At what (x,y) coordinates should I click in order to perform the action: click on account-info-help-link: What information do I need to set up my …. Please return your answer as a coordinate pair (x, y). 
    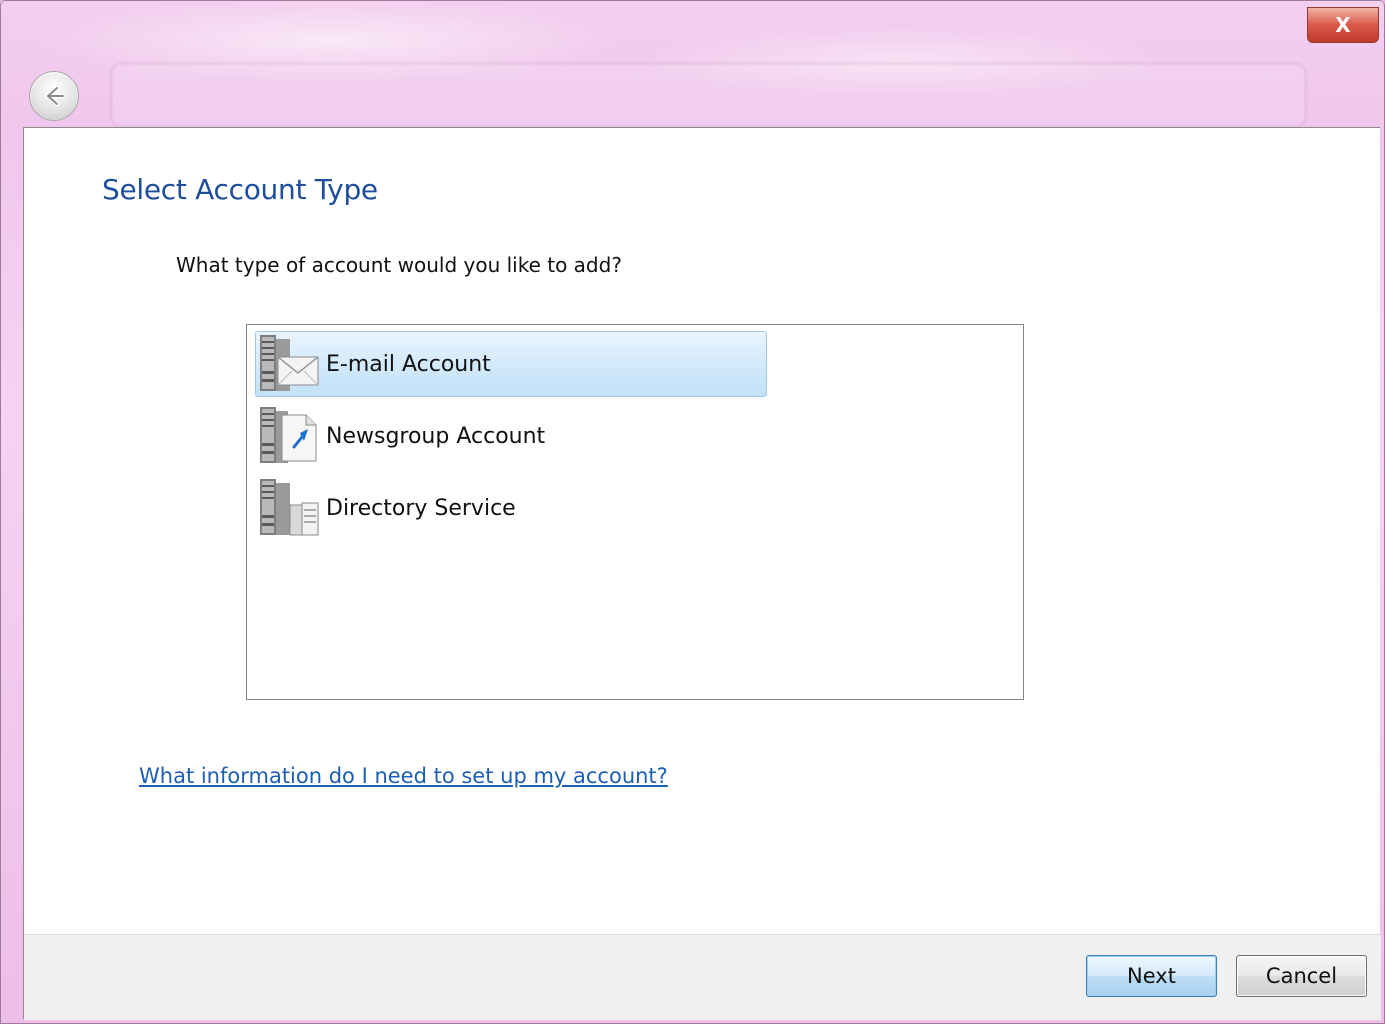
    Looking at the image, I should click on (403, 776).